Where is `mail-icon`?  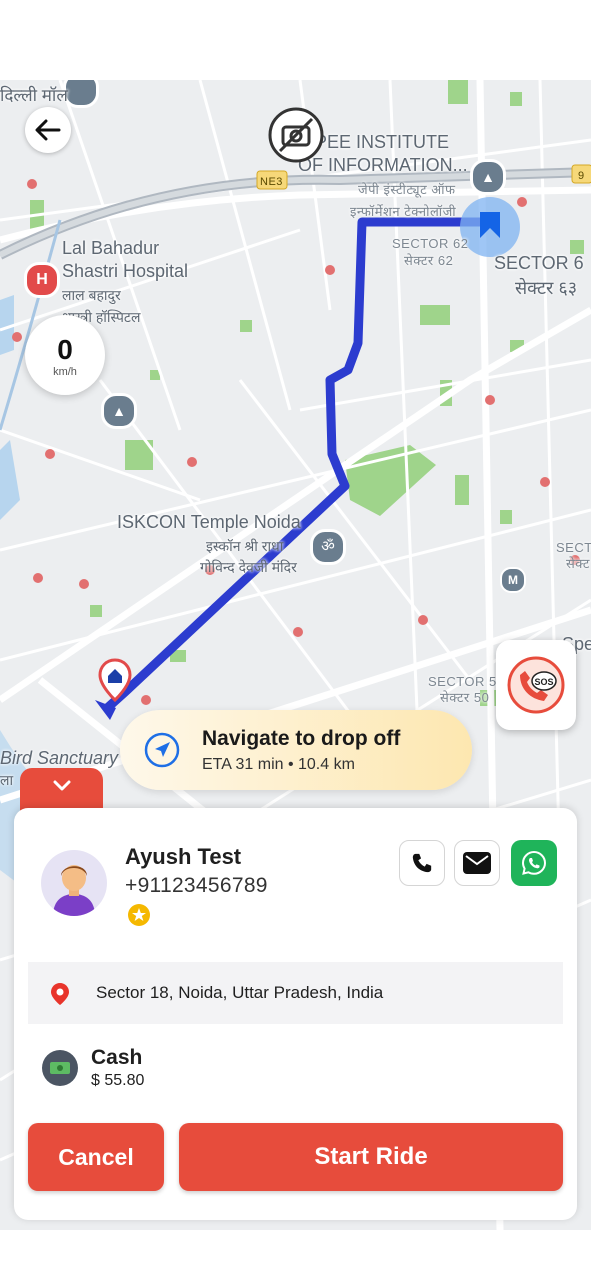 mail-icon is located at coordinates (477, 863).